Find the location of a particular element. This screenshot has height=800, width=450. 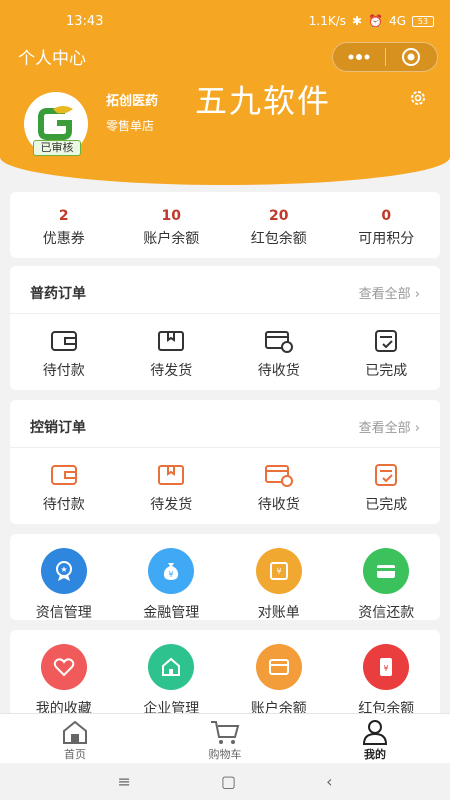

service-statement: ¥ 对账单 is located at coordinates (279, 577).